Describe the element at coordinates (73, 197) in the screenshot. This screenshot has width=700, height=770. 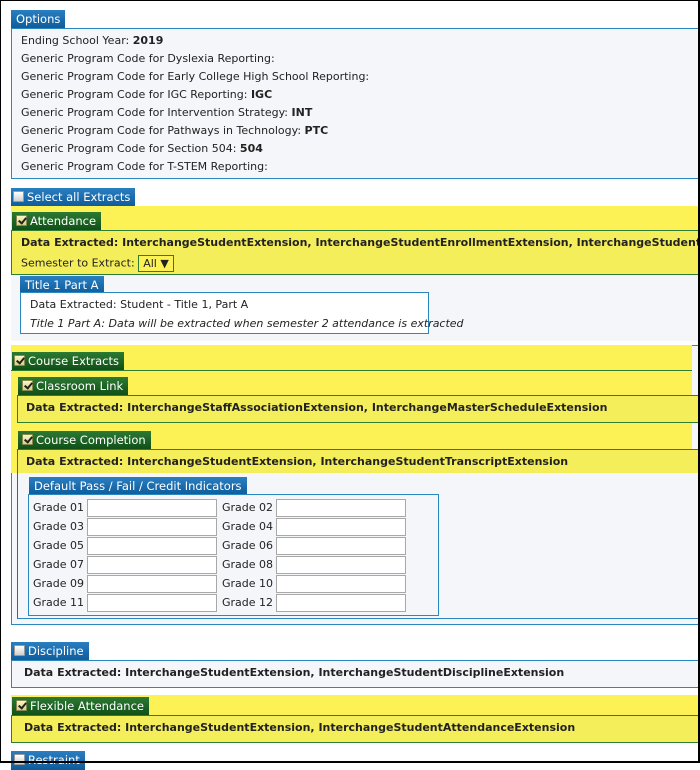
I see `select-all-extracts: Select all Extracts` at that location.